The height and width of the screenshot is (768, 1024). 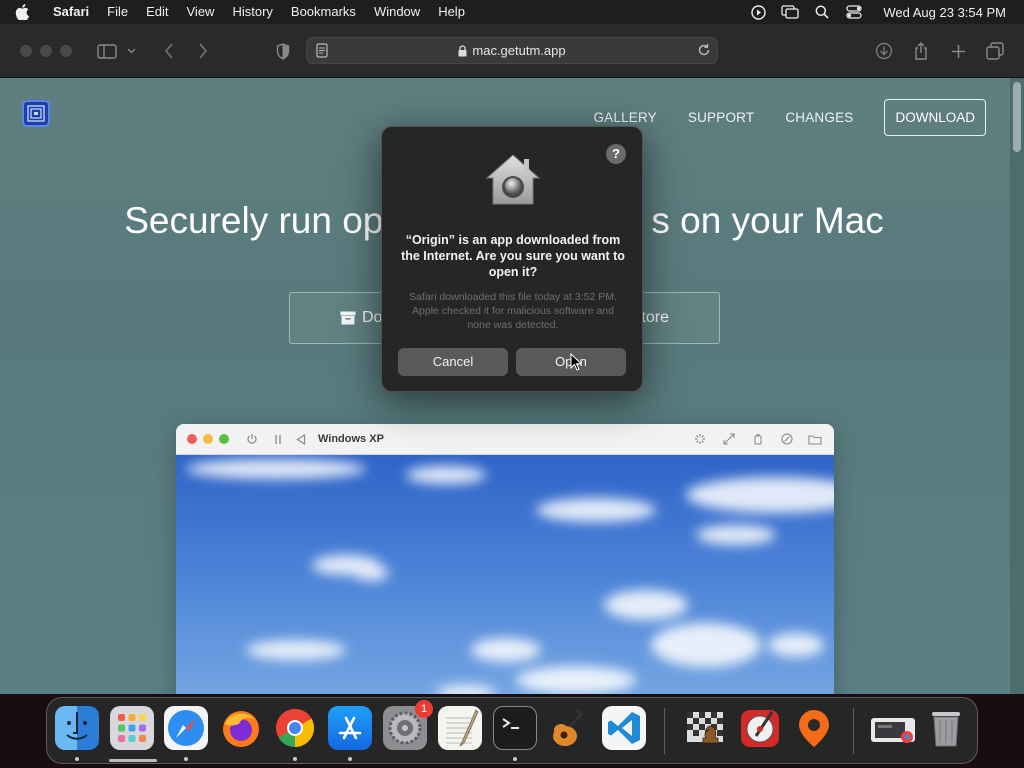 I want to click on screen-mirroring-icon, so click(x=790, y=12).